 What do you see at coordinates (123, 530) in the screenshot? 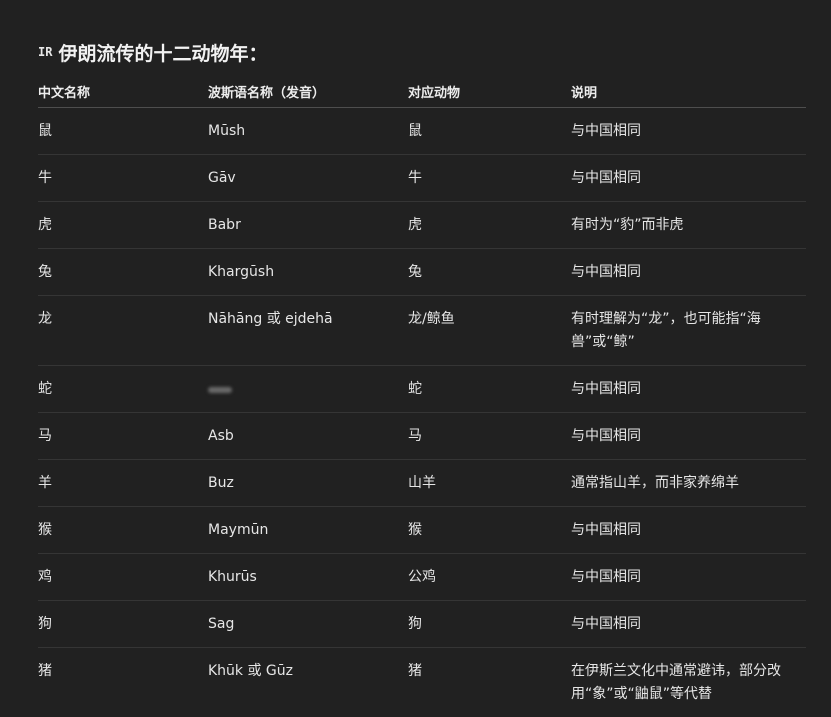
I see `cell-chinese-name: 猴` at bounding box center [123, 530].